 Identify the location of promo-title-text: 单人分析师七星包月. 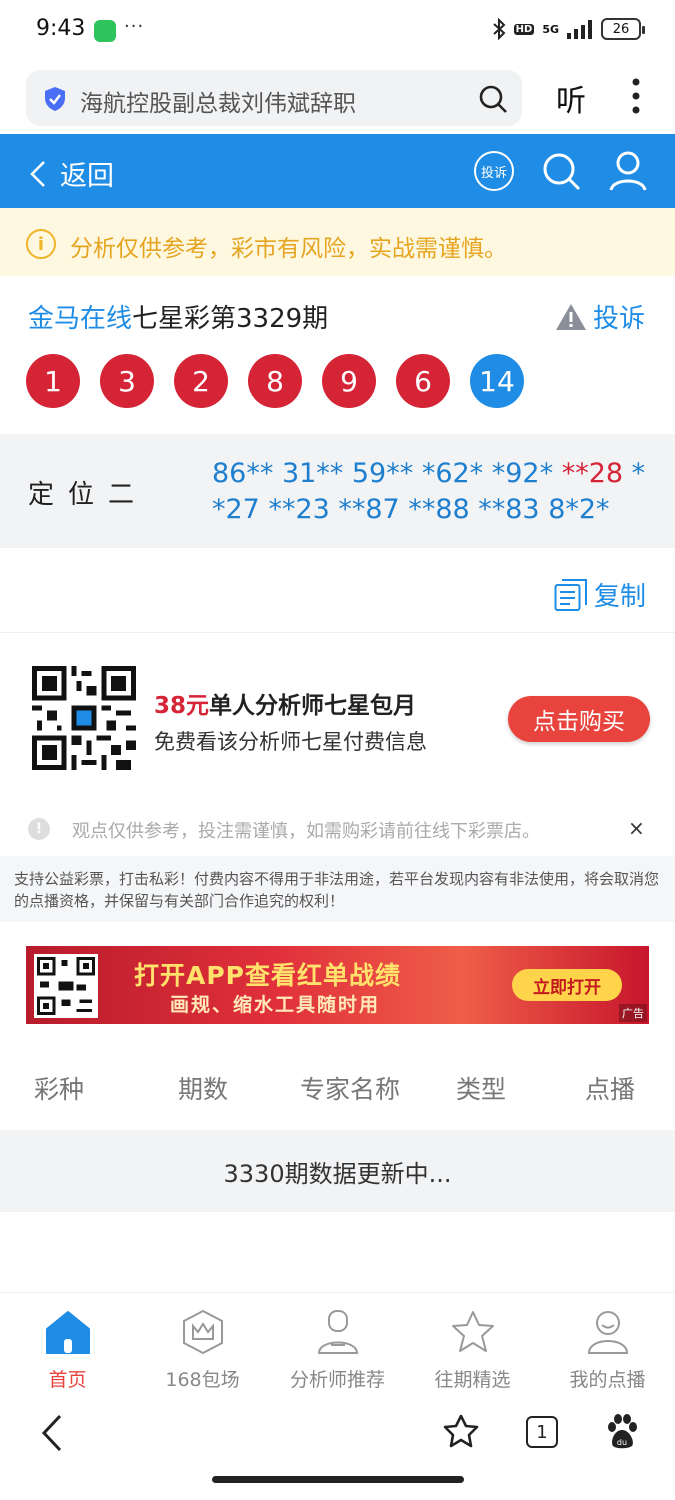
(313, 706).